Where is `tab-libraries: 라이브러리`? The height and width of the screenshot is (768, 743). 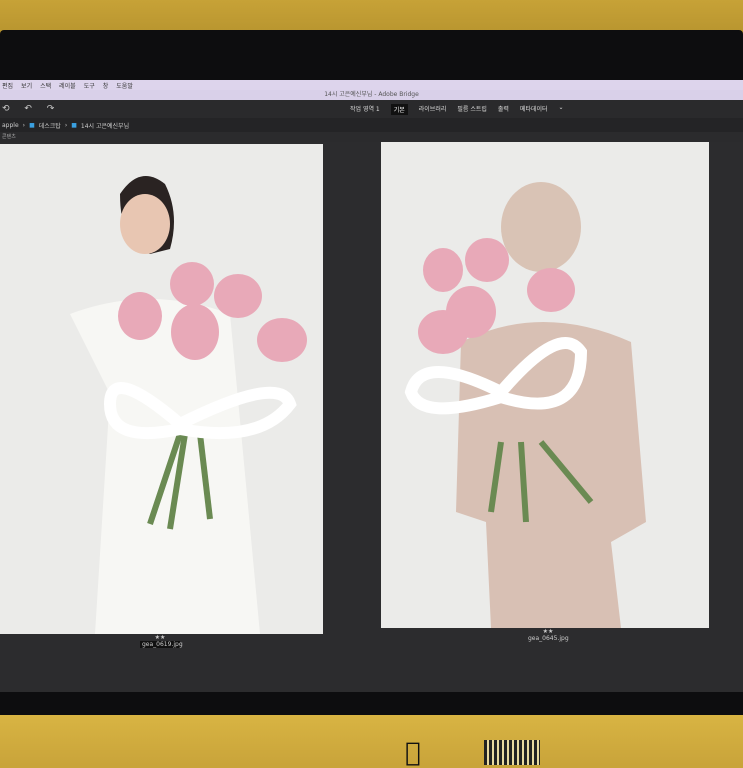 tab-libraries: 라이브러리 is located at coordinates (433, 109).